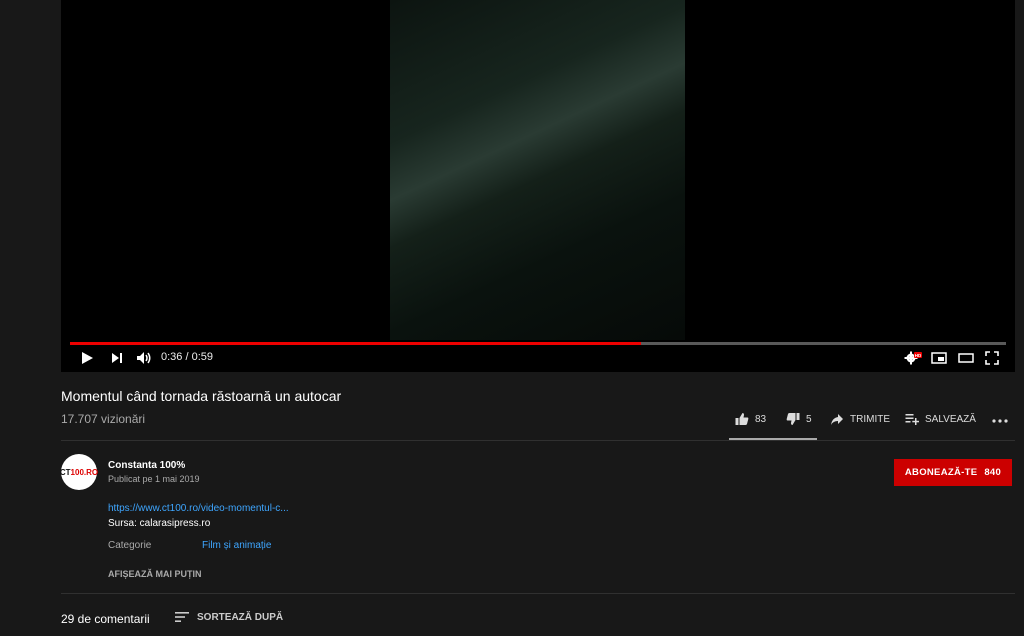 This screenshot has height=636, width=1024. Describe the element at coordinates (761, 419) in the screenshot. I see `like-count: 83` at that location.